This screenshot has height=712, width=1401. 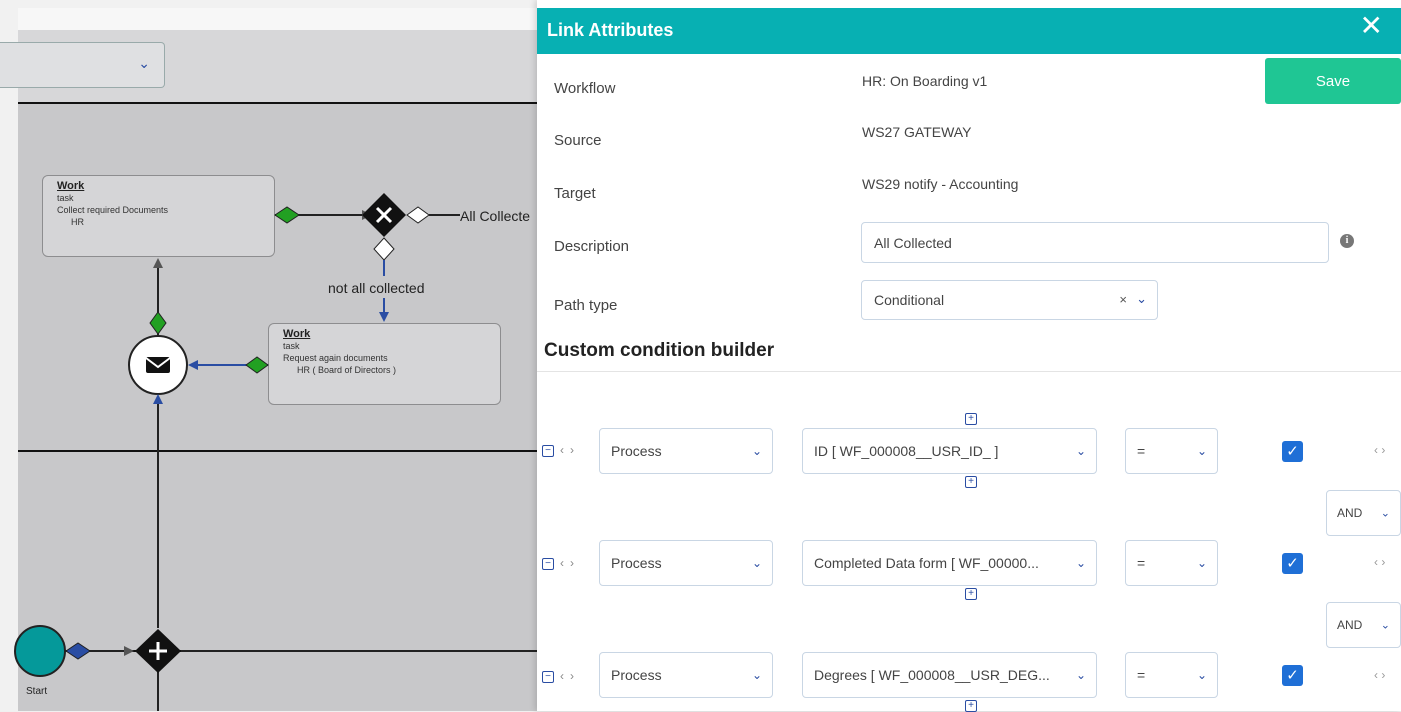 What do you see at coordinates (1371, 26) in the screenshot?
I see `close-icon: ✕` at bounding box center [1371, 26].